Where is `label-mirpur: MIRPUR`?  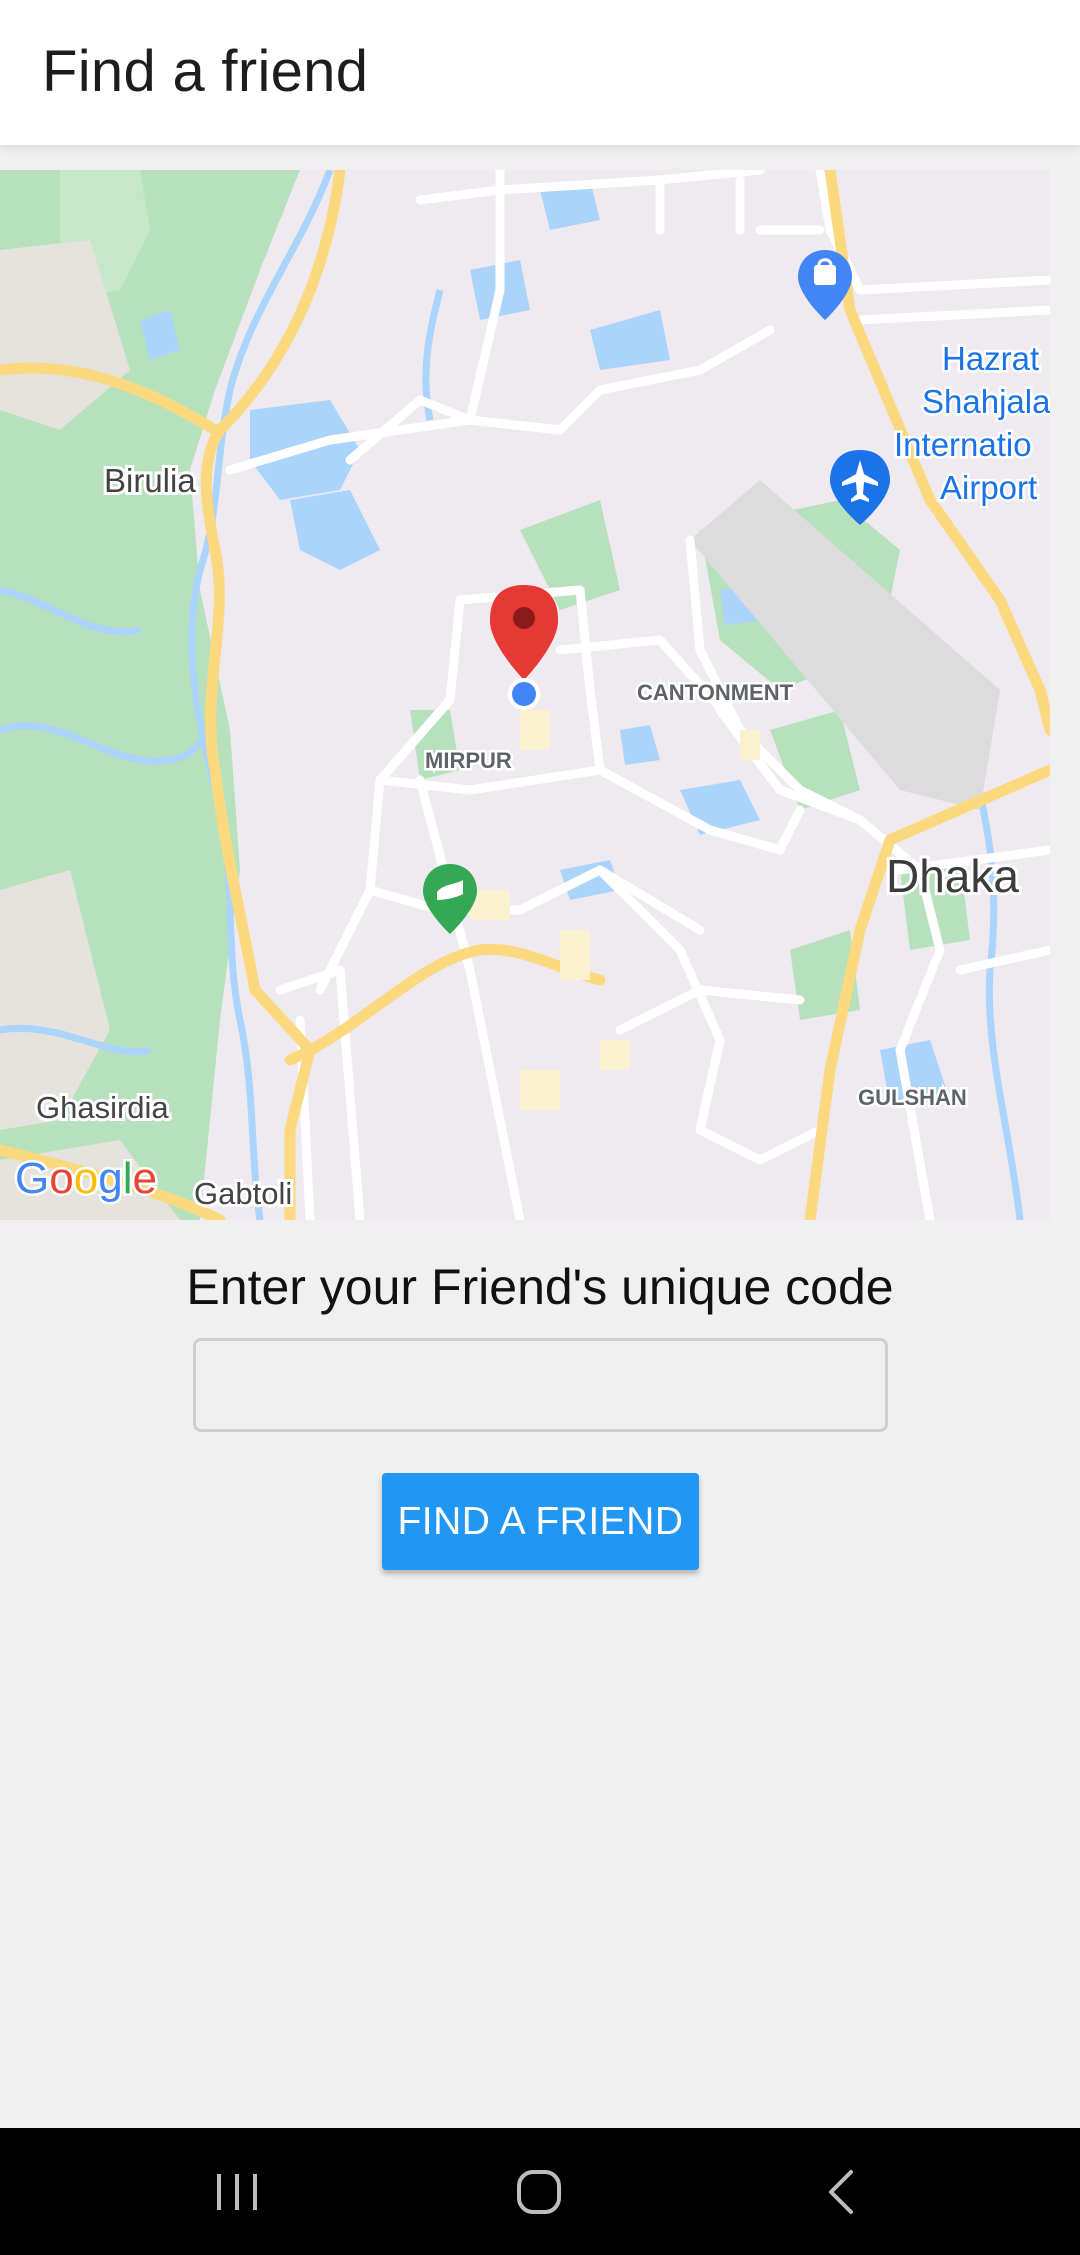
label-mirpur: MIRPUR is located at coordinates (468, 760).